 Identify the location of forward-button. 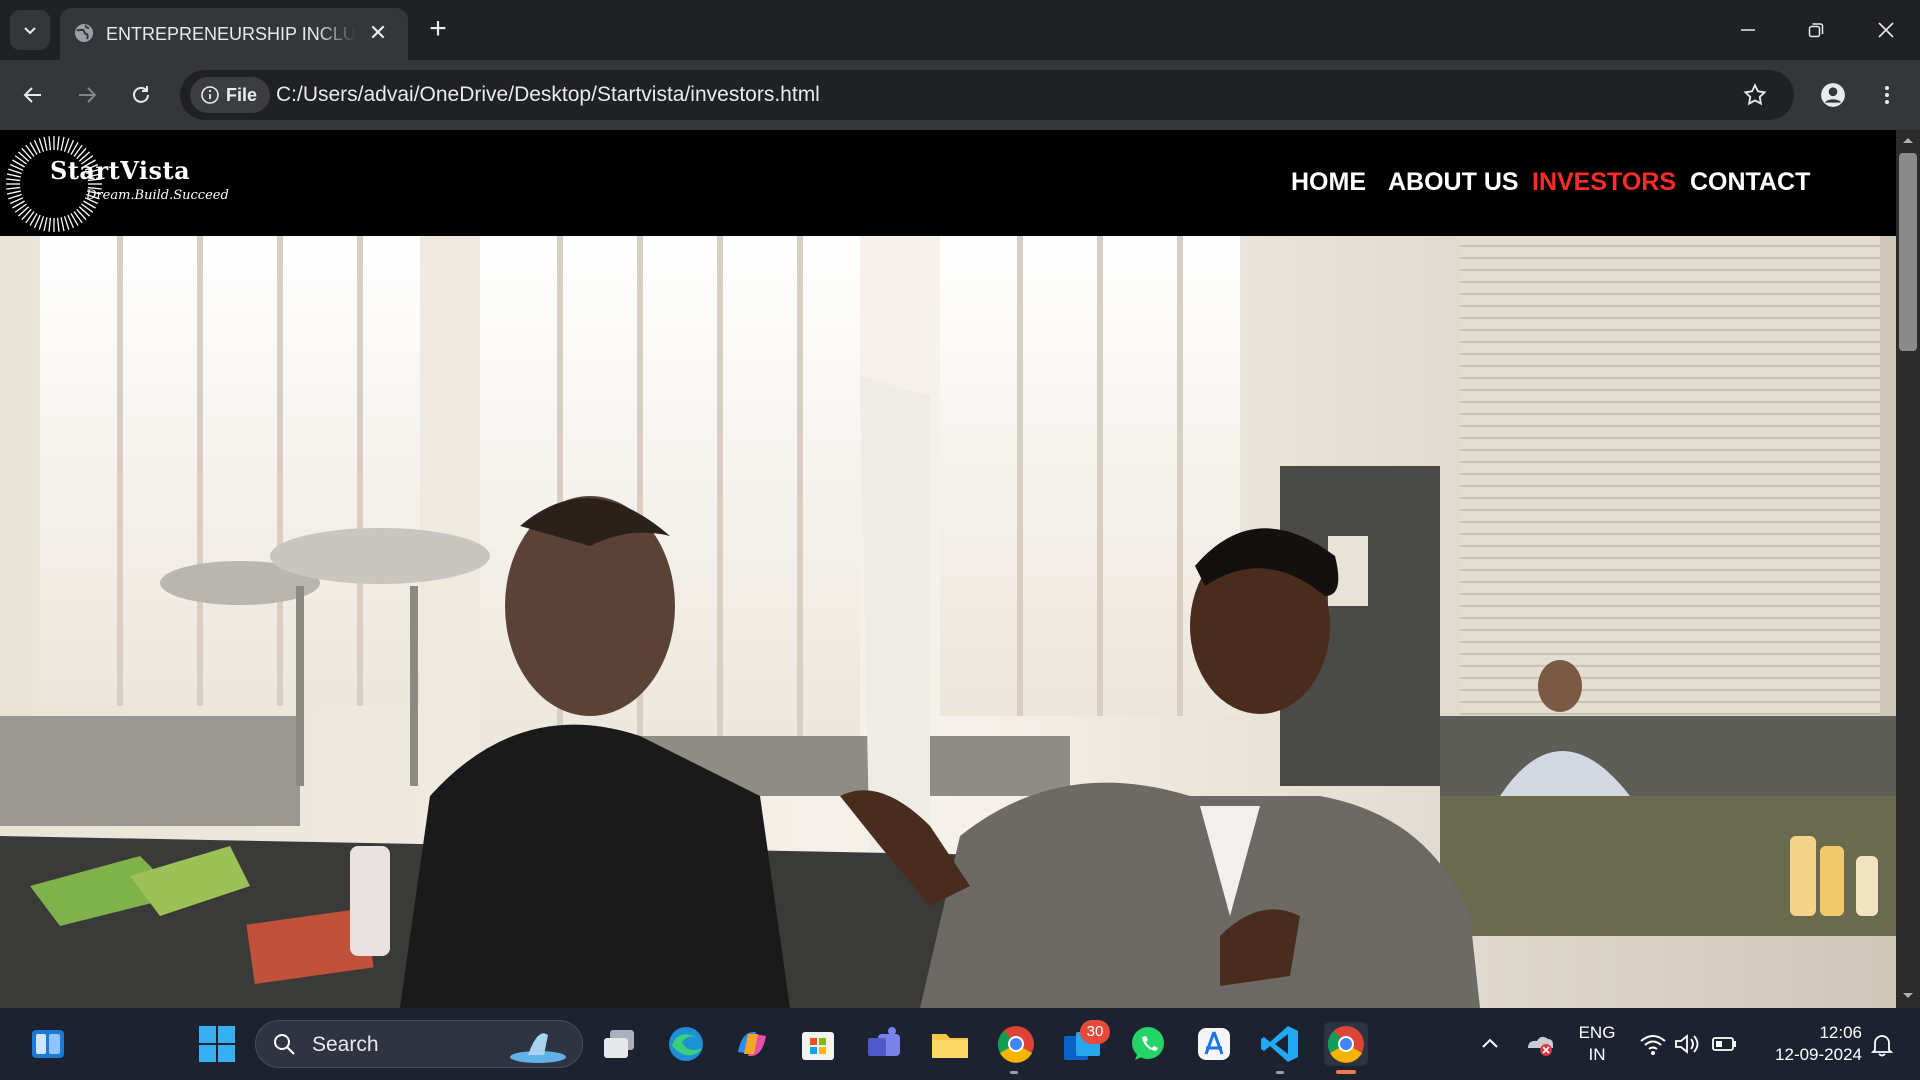
(87, 95).